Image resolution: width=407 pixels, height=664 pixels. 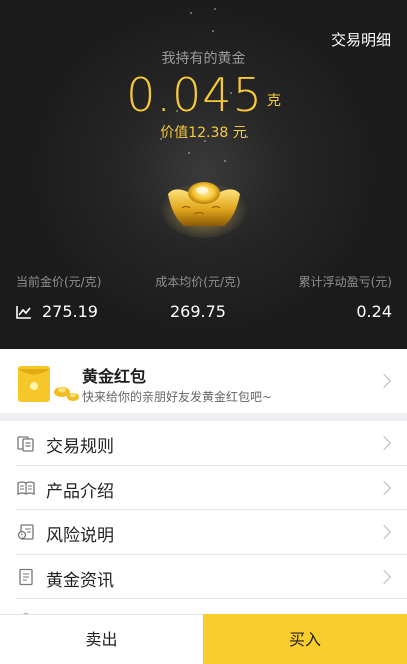 I want to click on current-price-value: 275.19, so click(x=70, y=311).